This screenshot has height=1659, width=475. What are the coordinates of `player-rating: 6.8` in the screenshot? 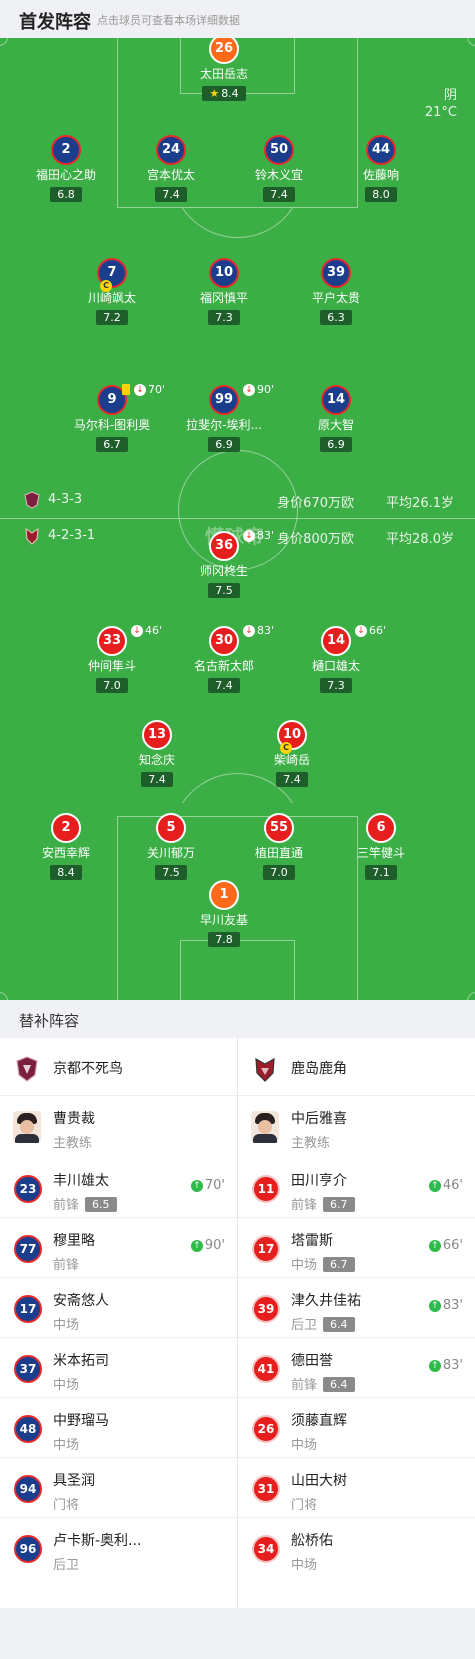 It's located at (66, 194).